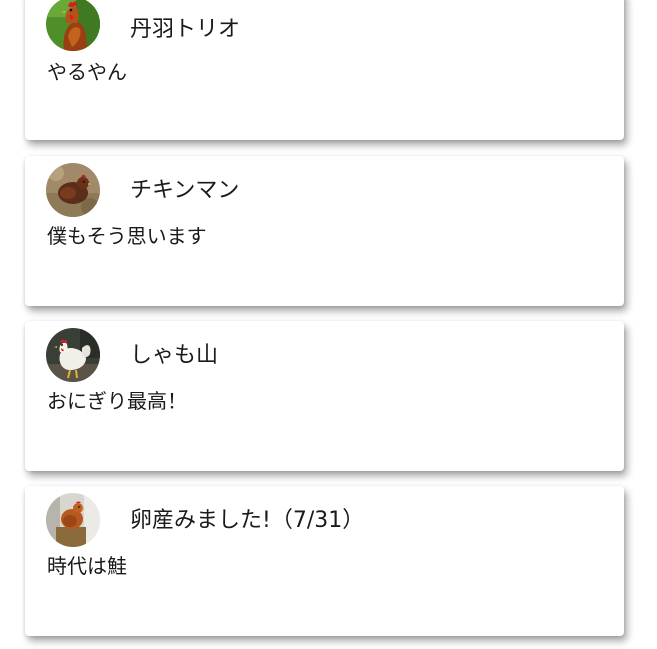 This screenshot has height=649, width=657. Describe the element at coordinates (73, 190) in the screenshot. I see `hen-avatar-icon` at that location.